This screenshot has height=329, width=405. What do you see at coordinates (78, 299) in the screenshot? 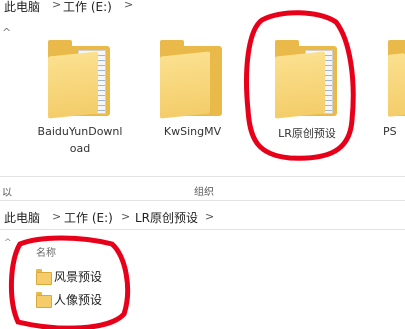
I see `file-name: 人像预设` at bounding box center [78, 299].